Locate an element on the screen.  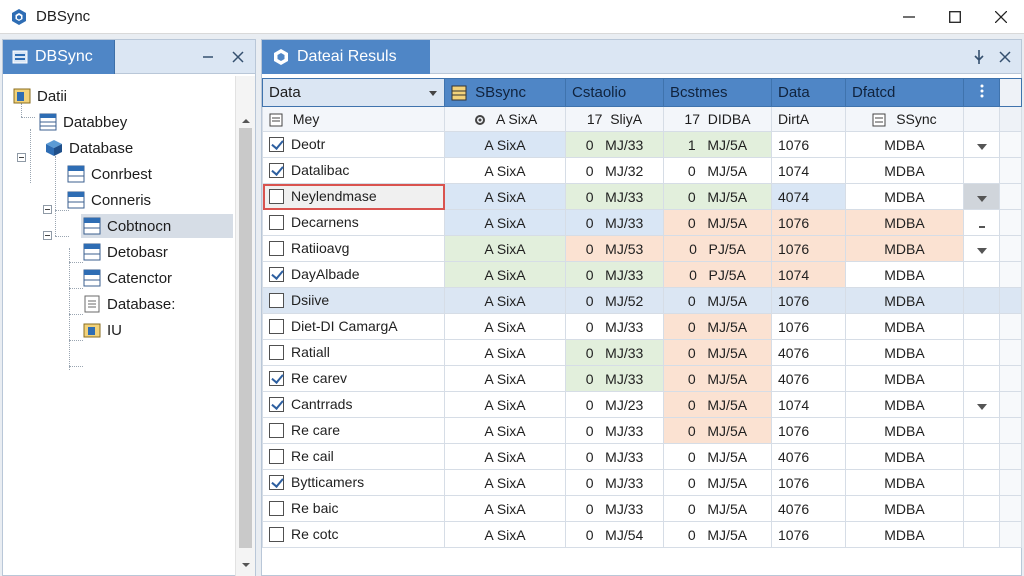
row-name-cell: Cantrrads is located at coordinates (353, 404).